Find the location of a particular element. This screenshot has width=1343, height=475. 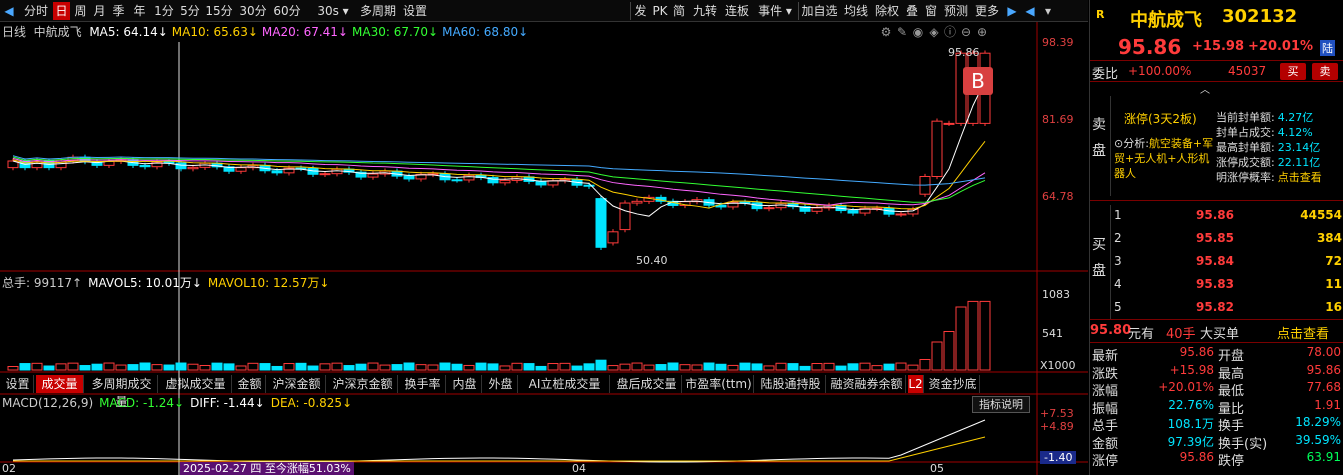

indicator-tab: 融资融券余额 is located at coordinates (867, 384).